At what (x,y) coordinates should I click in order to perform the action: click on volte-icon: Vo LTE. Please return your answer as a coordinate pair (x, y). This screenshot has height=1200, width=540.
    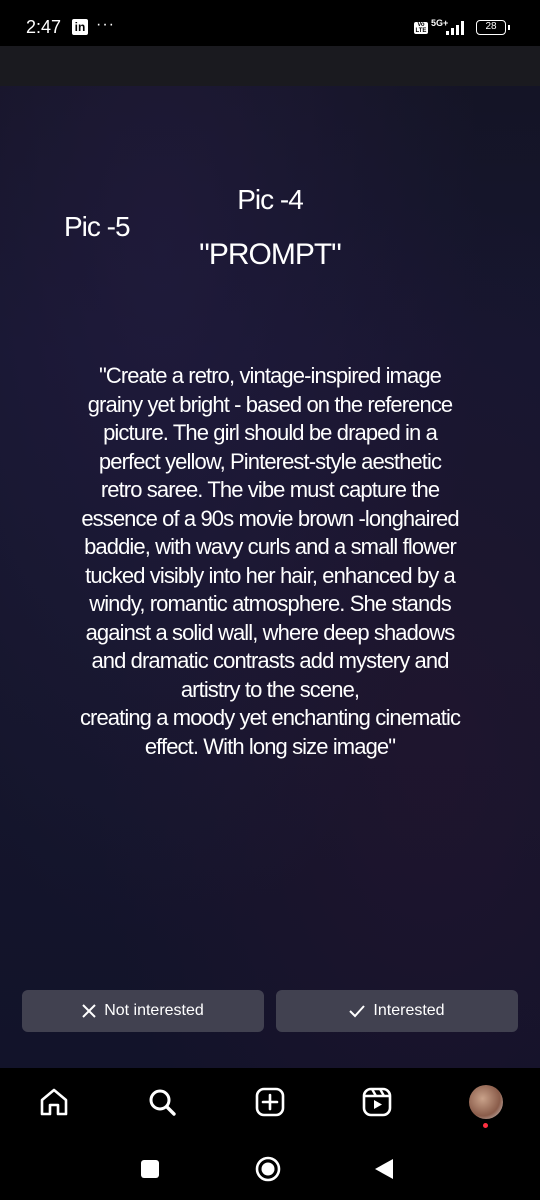
    Looking at the image, I should click on (421, 28).